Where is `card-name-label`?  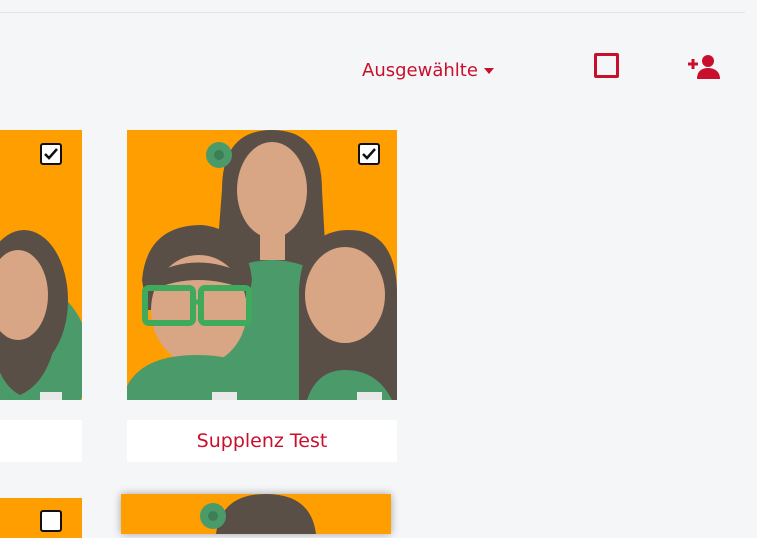
card-name-label is located at coordinates (41, 441).